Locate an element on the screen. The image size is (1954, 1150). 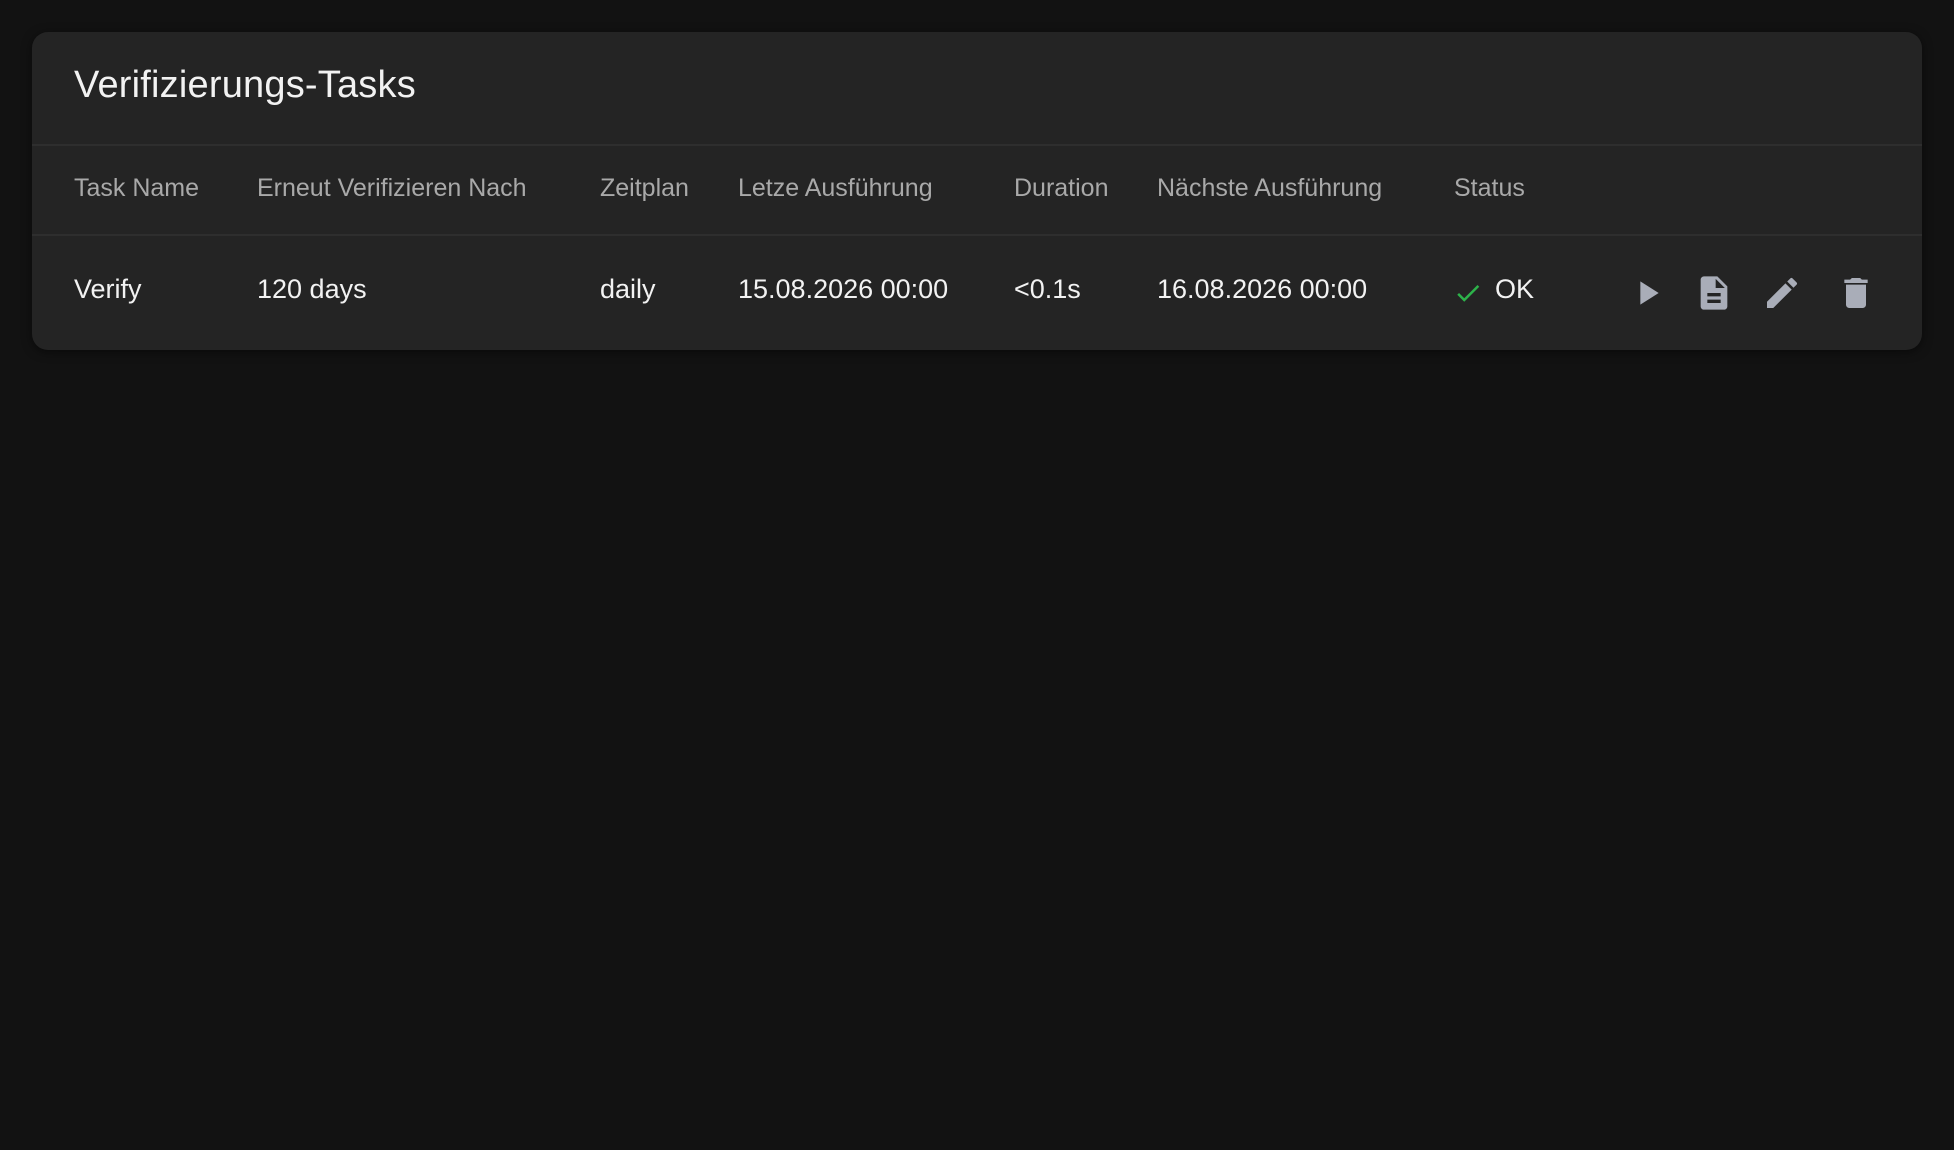
check-icon is located at coordinates (1468, 293).